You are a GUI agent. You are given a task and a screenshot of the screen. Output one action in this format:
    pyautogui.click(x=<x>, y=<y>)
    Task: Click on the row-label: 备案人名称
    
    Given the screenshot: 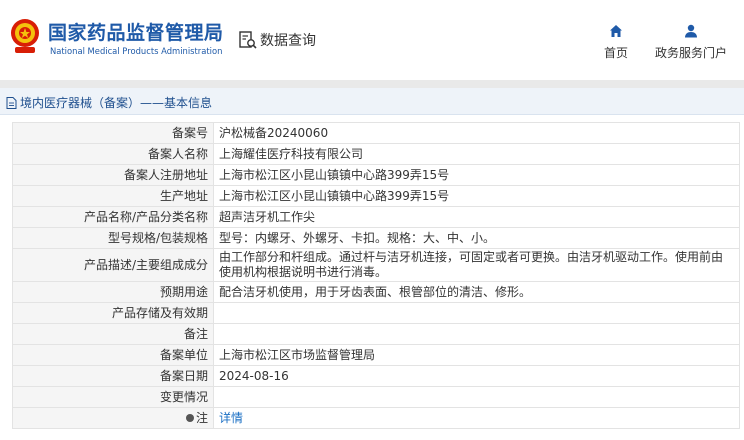 What is the action you would take?
    pyautogui.click(x=113, y=154)
    